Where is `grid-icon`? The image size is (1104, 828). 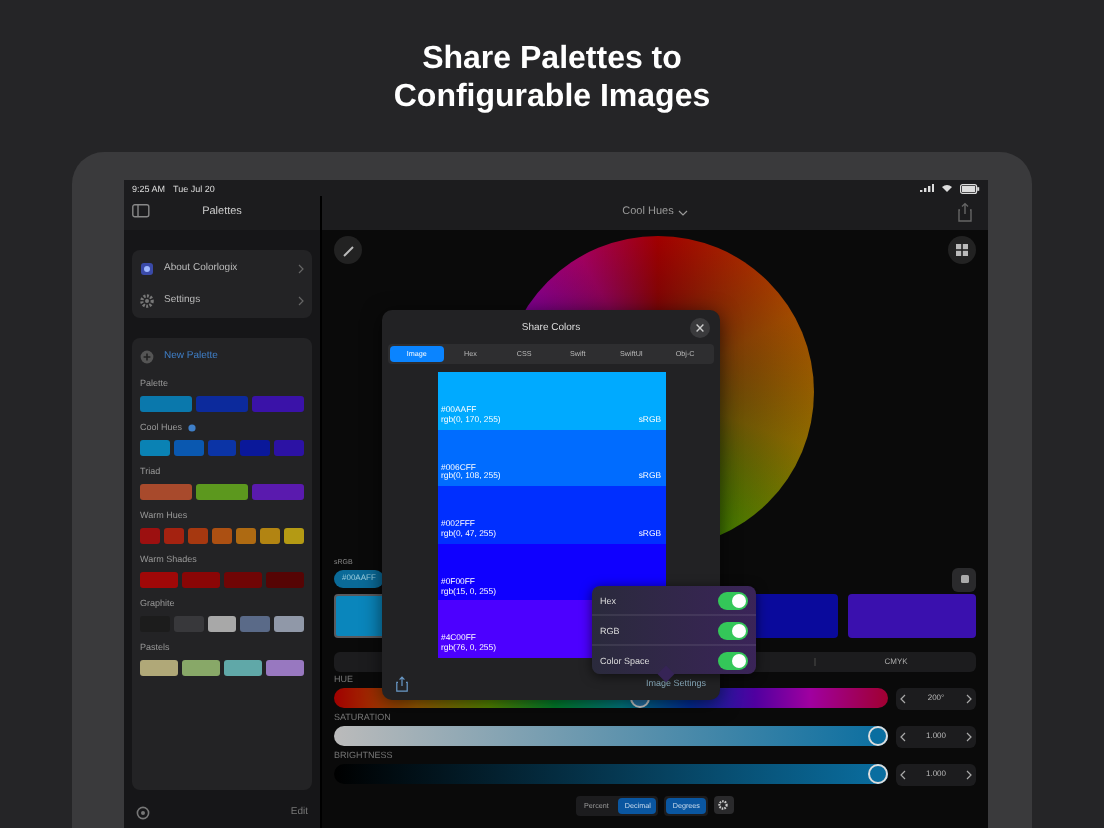 grid-icon is located at coordinates (962, 250).